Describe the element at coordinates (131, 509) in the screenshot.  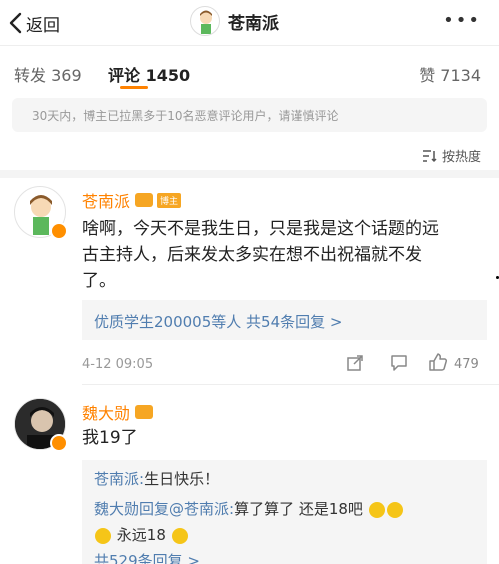
I see `reply-author: 魏大勋回复` at that location.